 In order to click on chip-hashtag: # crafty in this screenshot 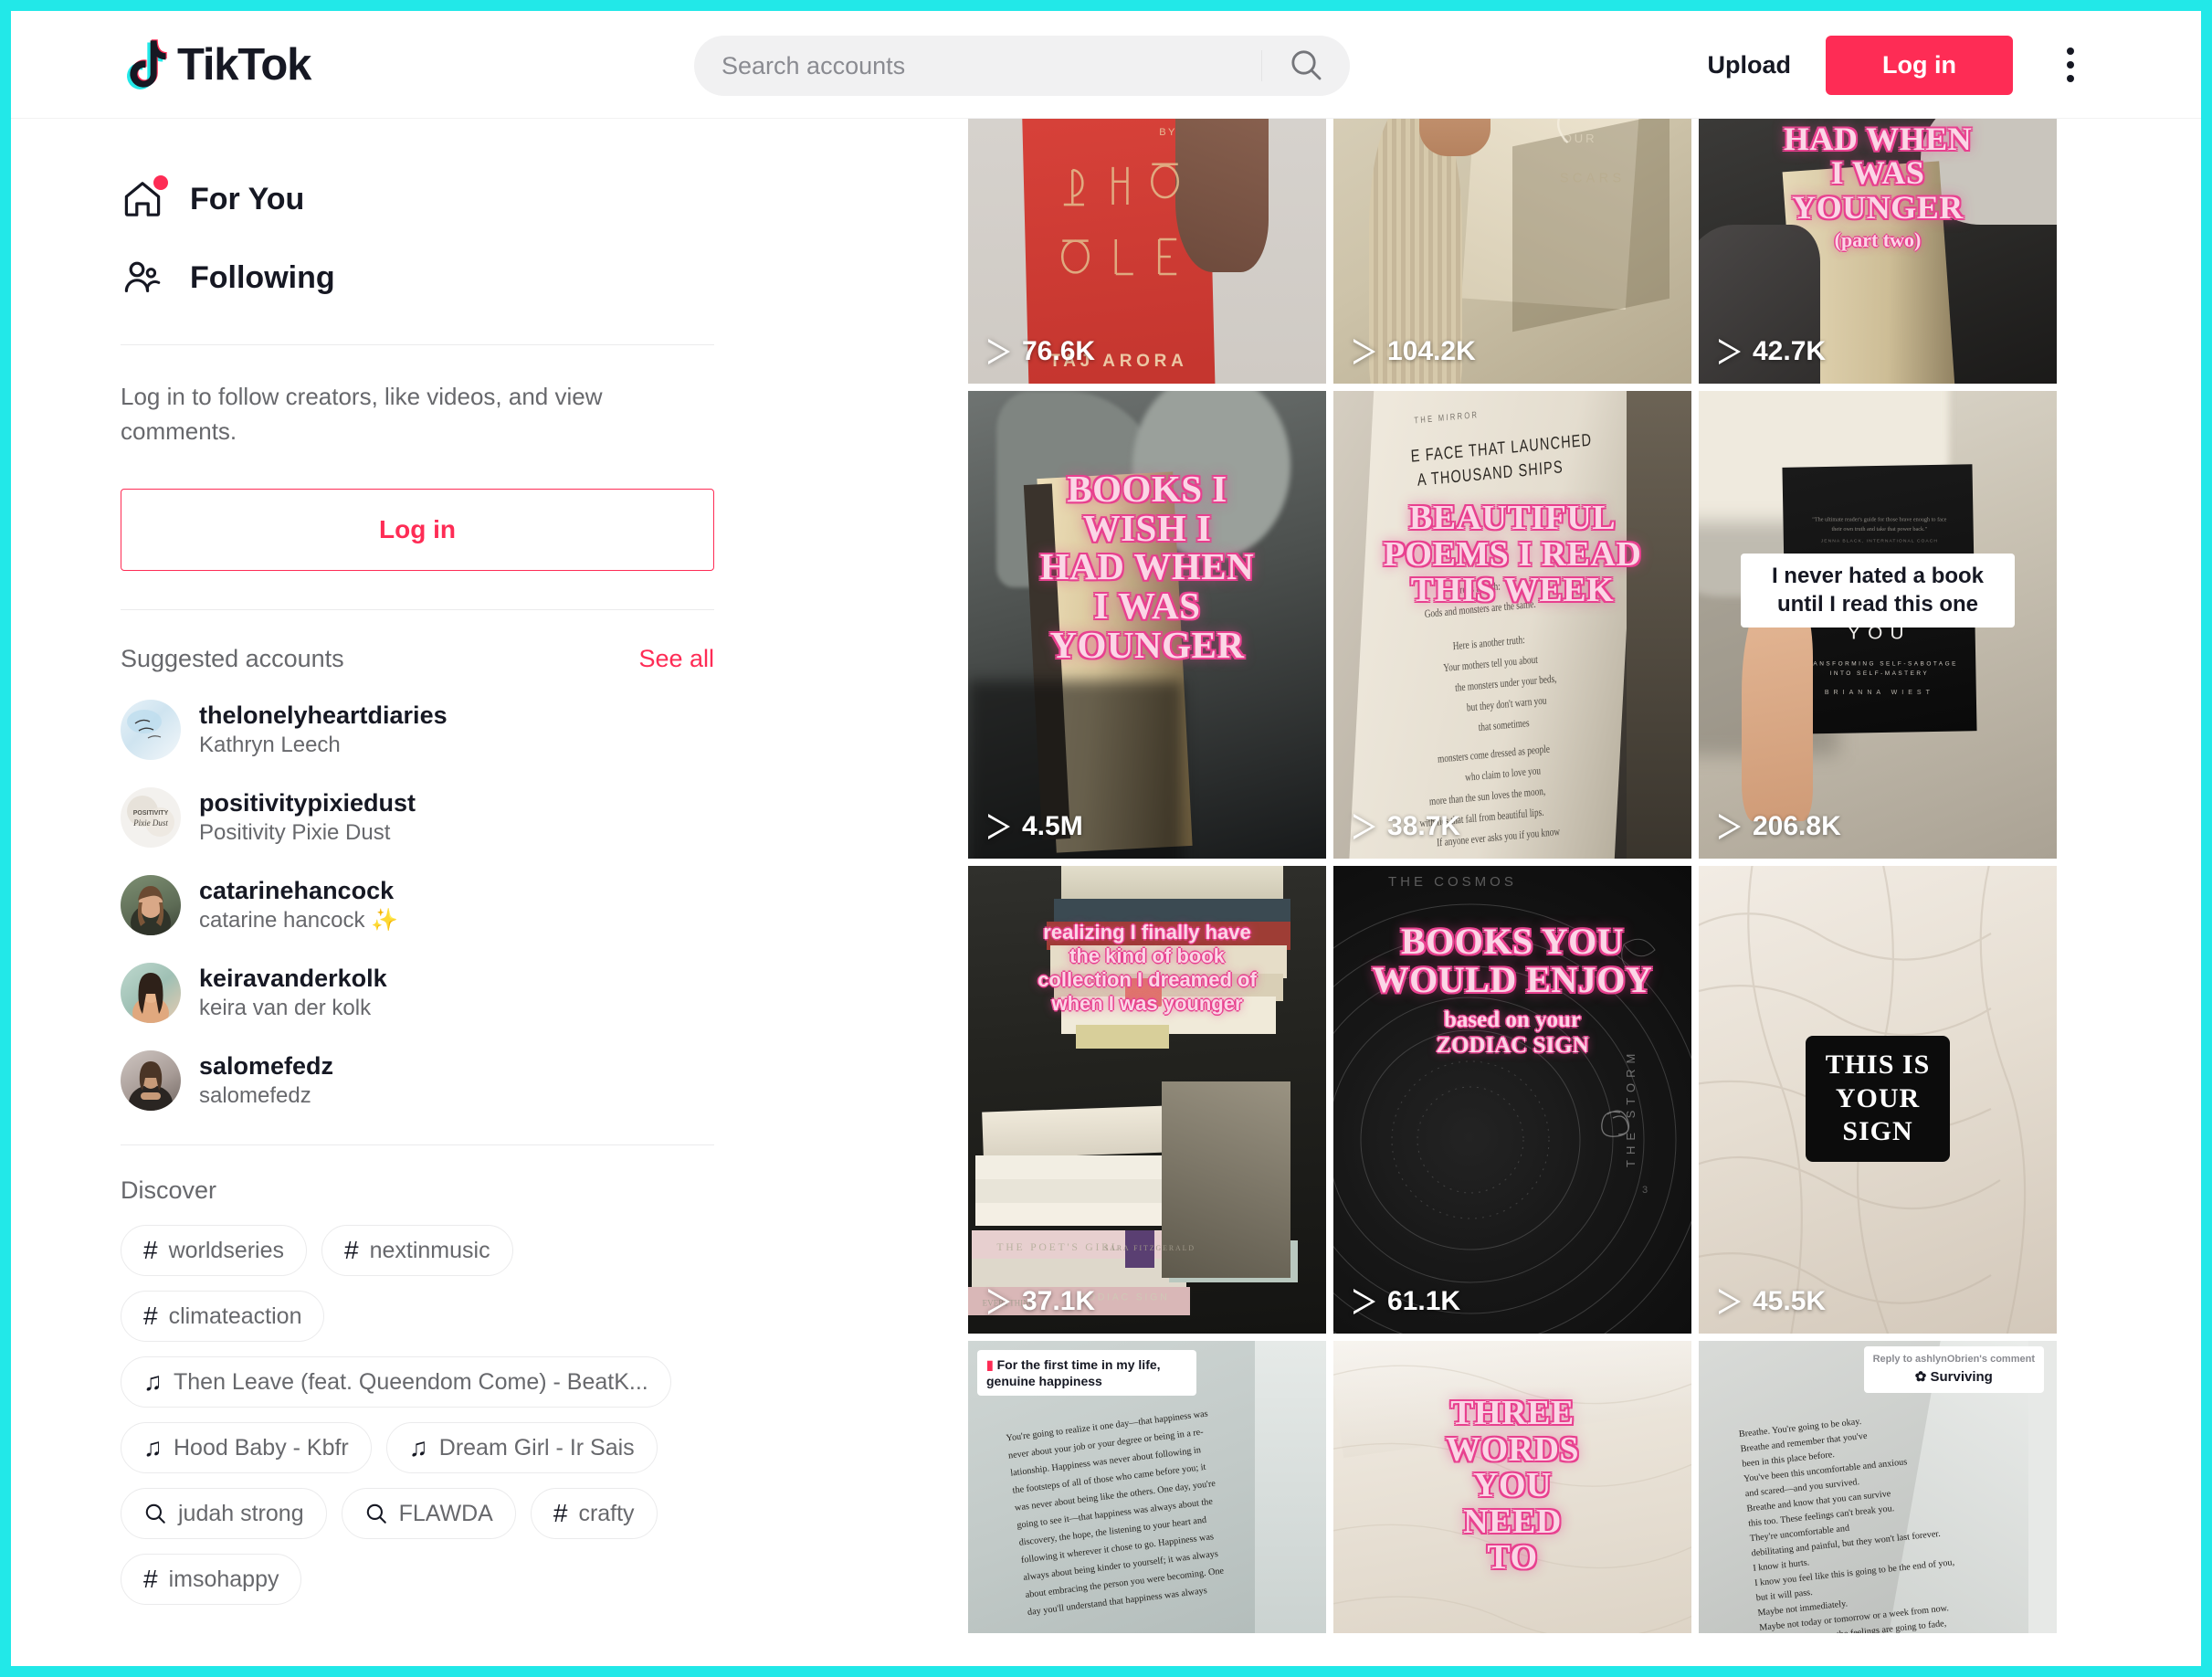, I will do `click(594, 1514)`.